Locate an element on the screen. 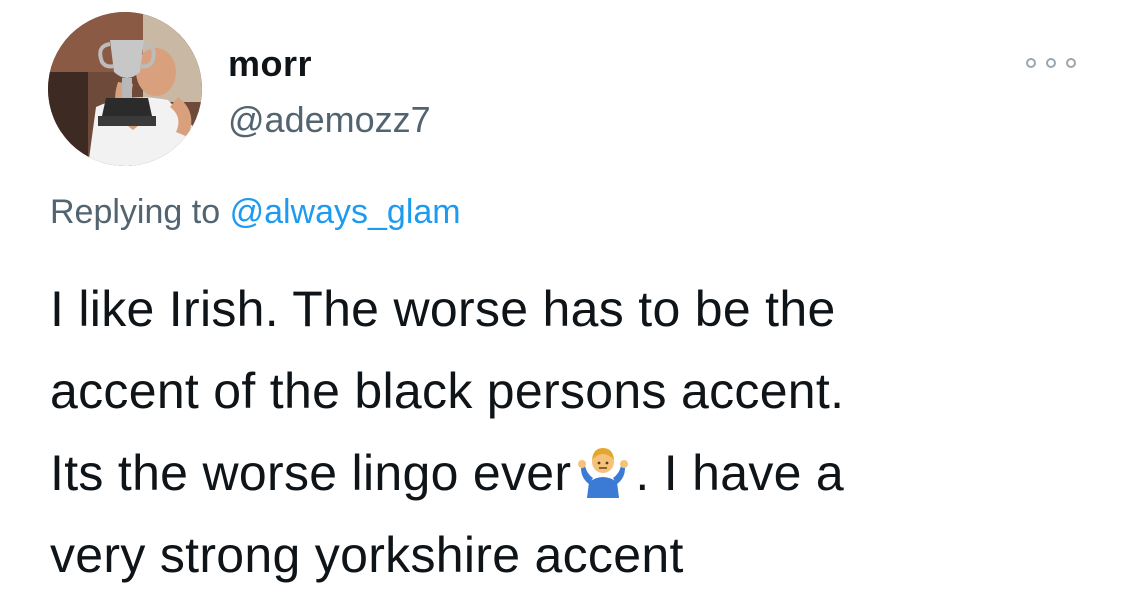 This screenshot has height=600, width=1125. replying-to-label: Replying to is located at coordinates (135, 212).